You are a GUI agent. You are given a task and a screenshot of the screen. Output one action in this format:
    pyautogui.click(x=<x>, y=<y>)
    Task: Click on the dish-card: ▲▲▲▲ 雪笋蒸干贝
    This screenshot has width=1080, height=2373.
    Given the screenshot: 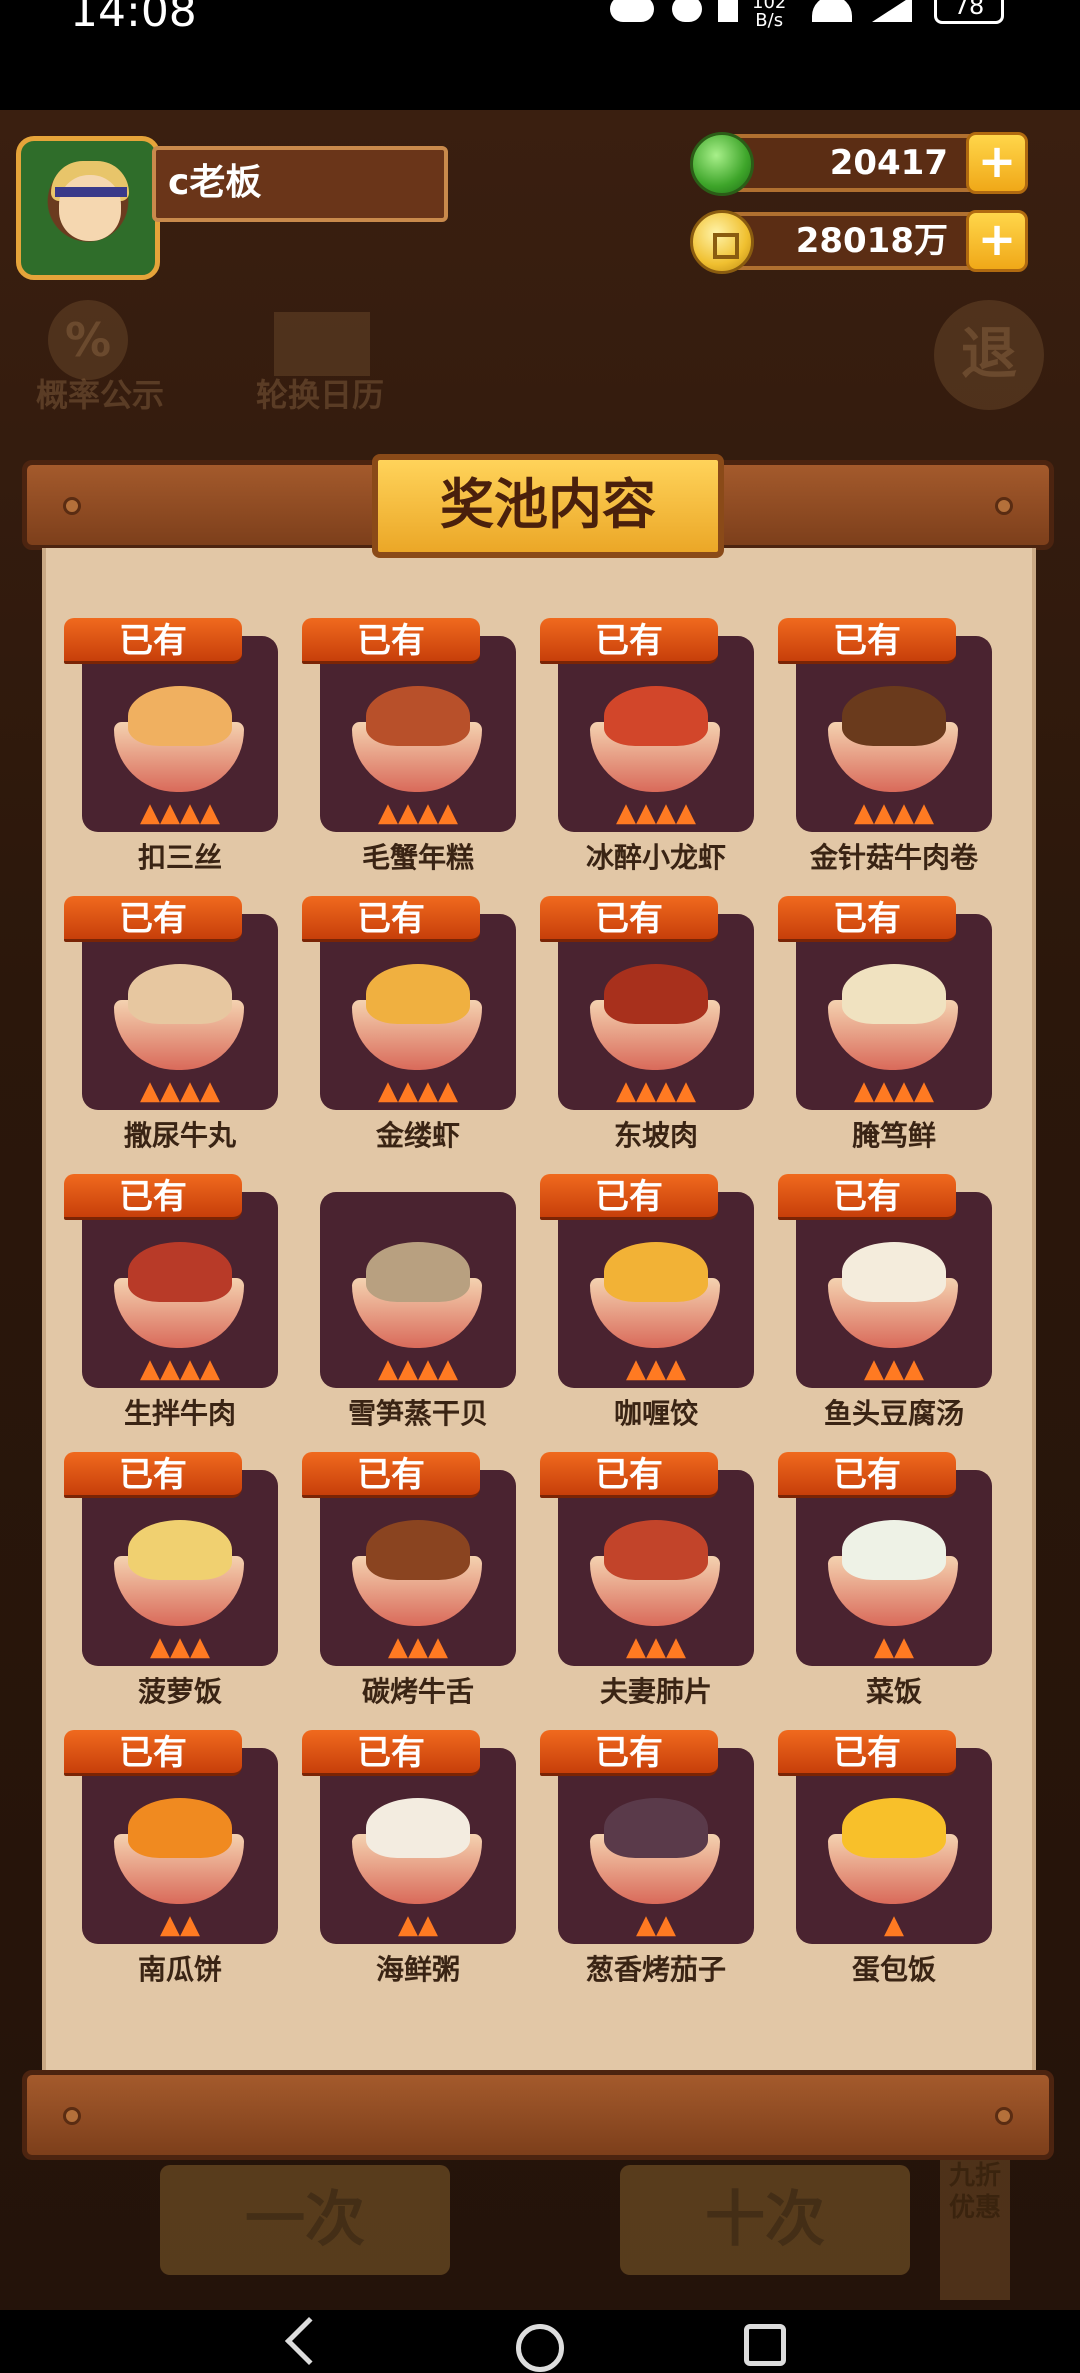 What is the action you would take?
    pyautogui.click(x=420, y=1306)
    